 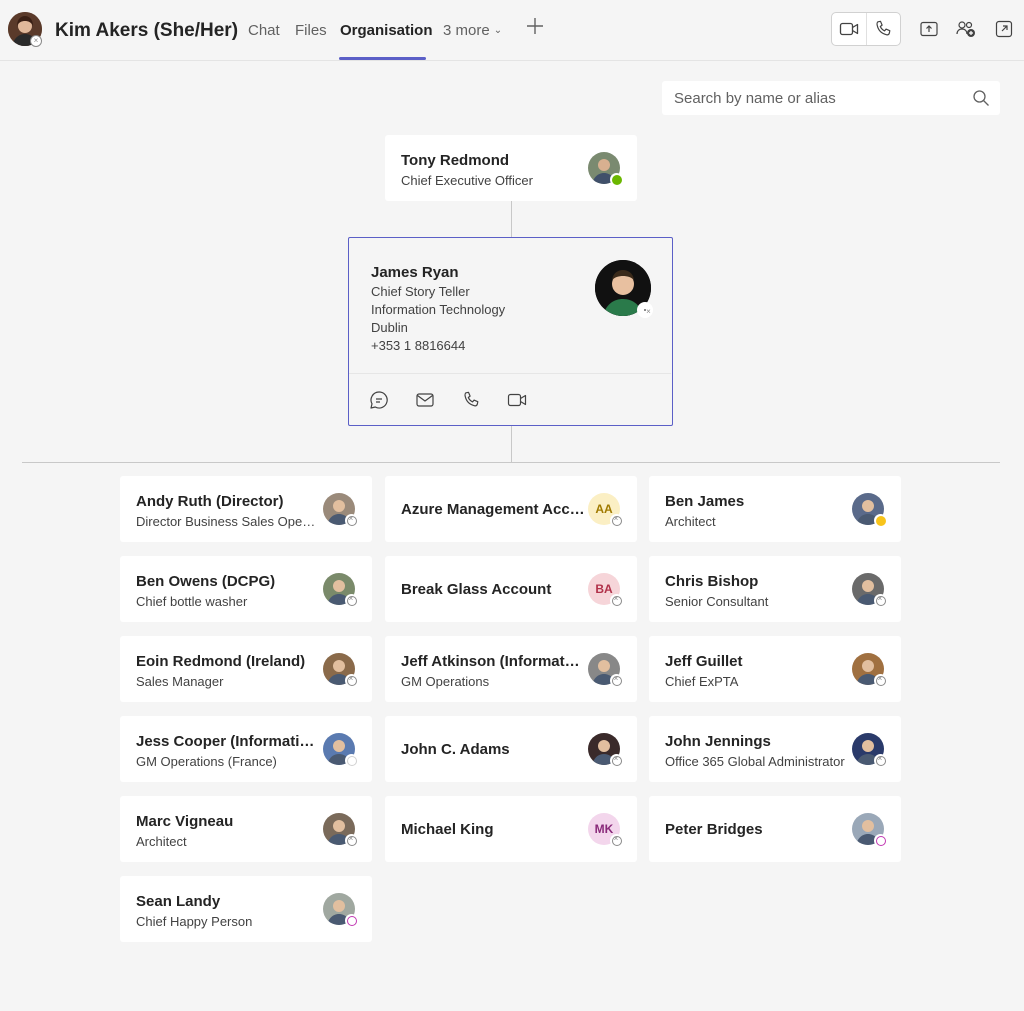 I want to click on report-name: Jess Cooper (Information Technology), so click(x=226, y=741).